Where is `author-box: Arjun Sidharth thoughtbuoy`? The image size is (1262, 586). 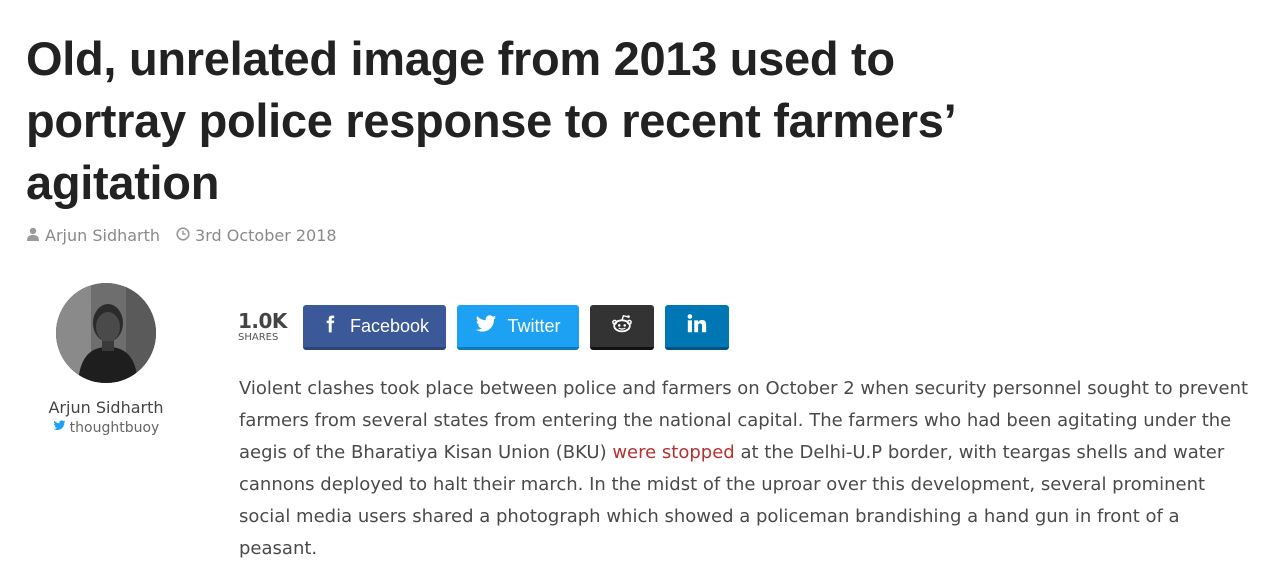
author-box: Arjun Sidharth thoughtbuoy is located at coordinates (106, 359).